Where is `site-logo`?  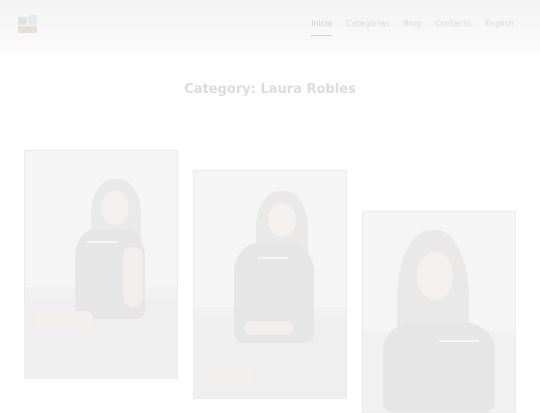
site-logo is located at coordinates (28, 25).